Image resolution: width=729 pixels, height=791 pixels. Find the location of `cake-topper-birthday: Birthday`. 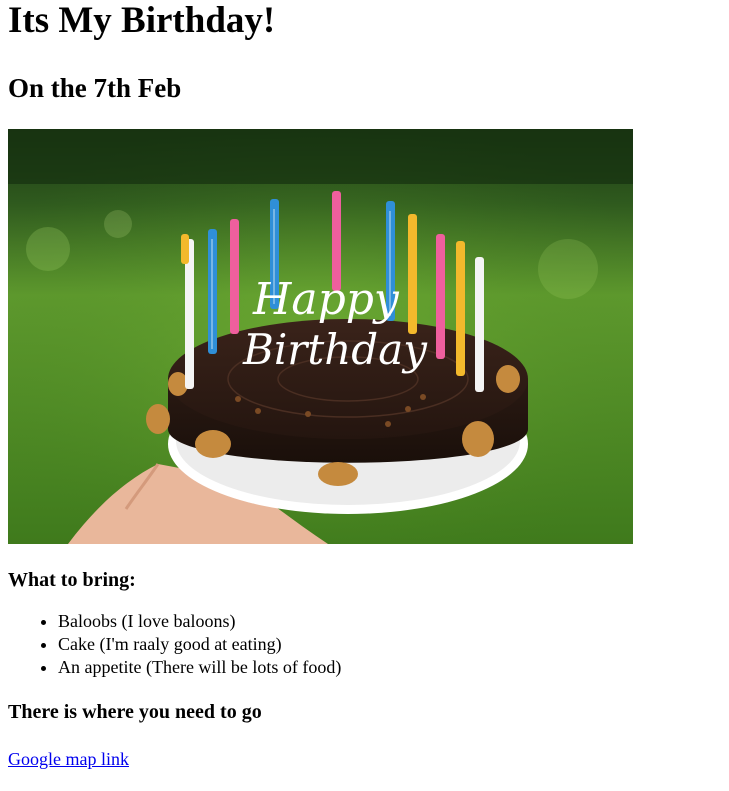

cake-topper-birthday: Birthday is located at coordinates (335, 349).